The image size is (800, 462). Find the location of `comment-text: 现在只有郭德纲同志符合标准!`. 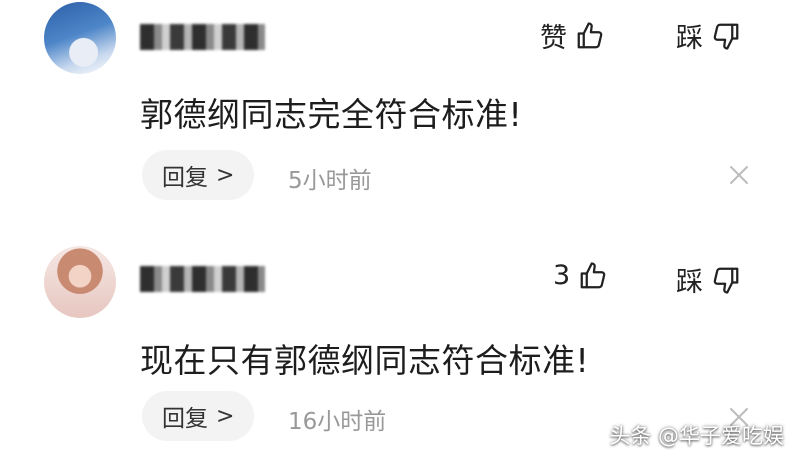

comment-text: 现在只有郭德纲同志符合标准! is located at coordinates (365, 360).